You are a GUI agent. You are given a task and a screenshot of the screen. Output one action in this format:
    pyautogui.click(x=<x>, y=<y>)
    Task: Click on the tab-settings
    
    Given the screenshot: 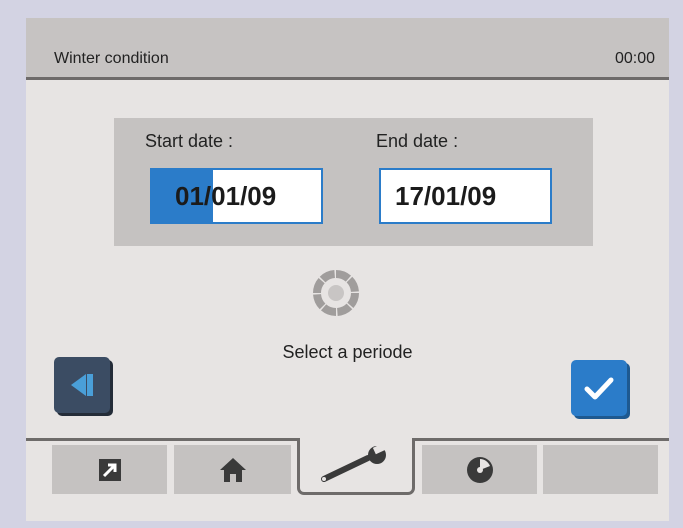 What is the action you would take?
    pyautogui.click(x=356, y=466)
    